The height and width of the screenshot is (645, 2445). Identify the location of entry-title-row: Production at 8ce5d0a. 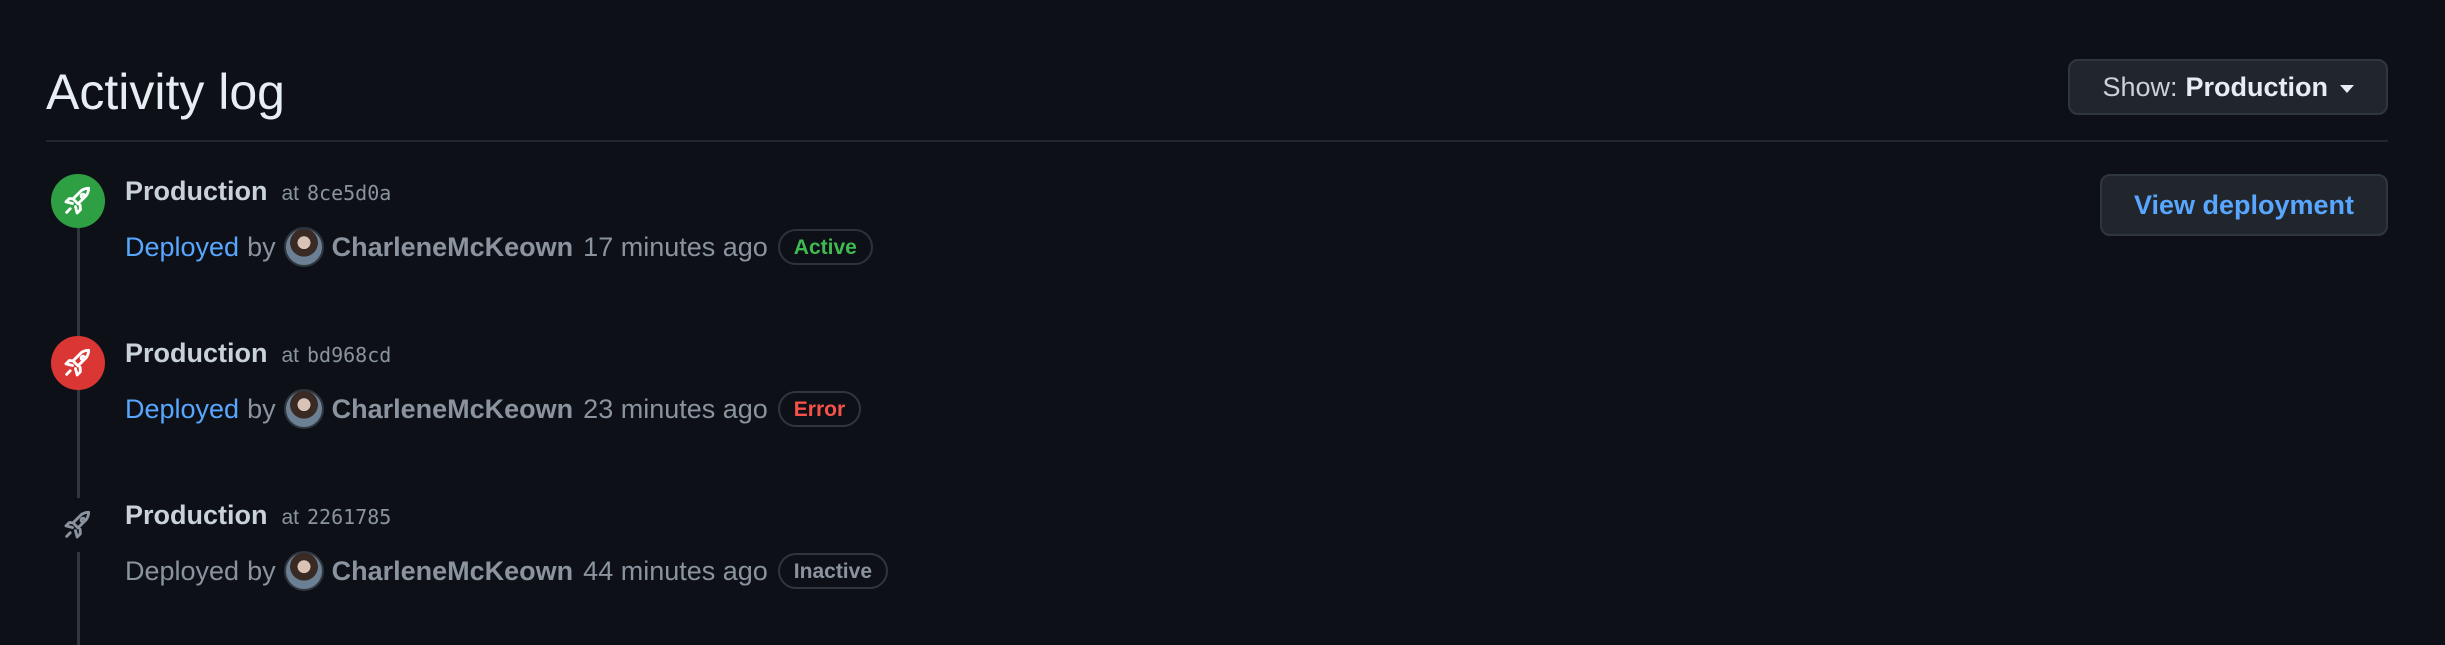
(258, 196).